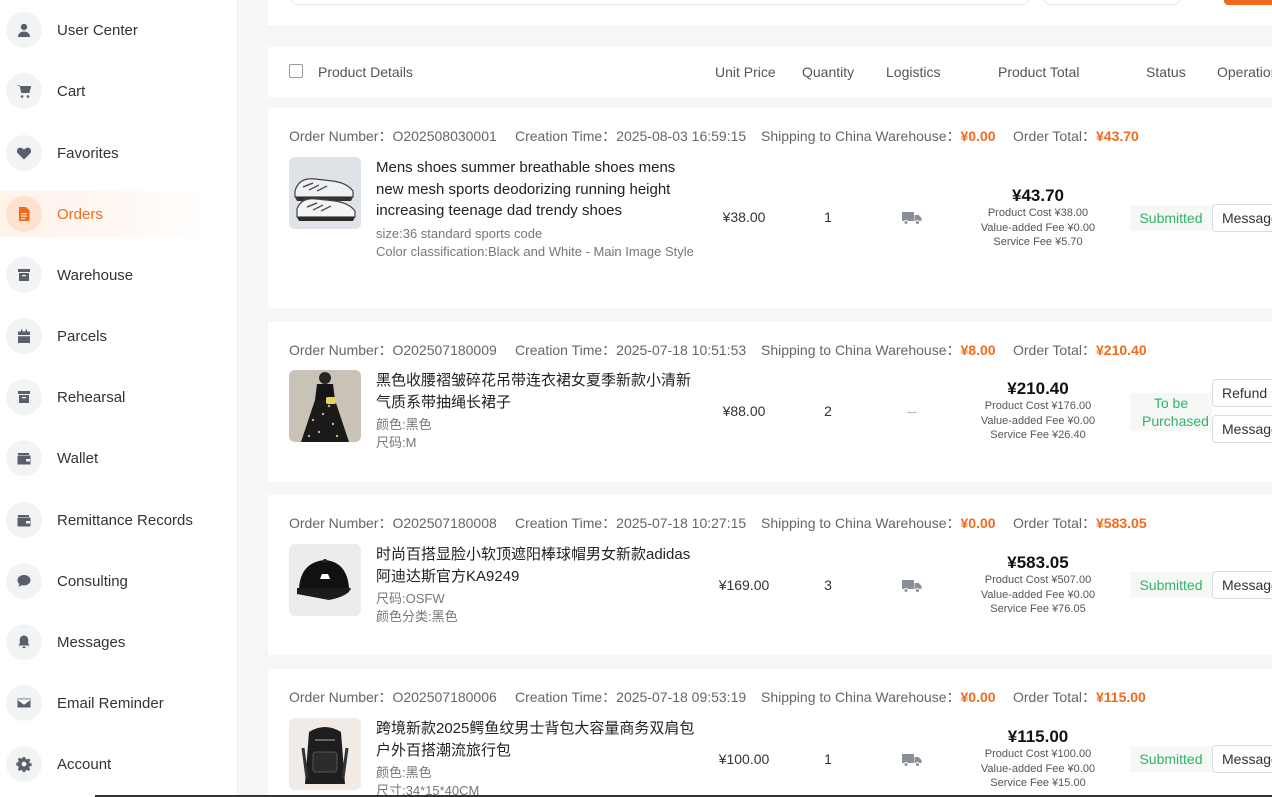 This screenshot has height=797, width=1272. I want to click on sidebar-item-label: Messages, so click(91, 642).